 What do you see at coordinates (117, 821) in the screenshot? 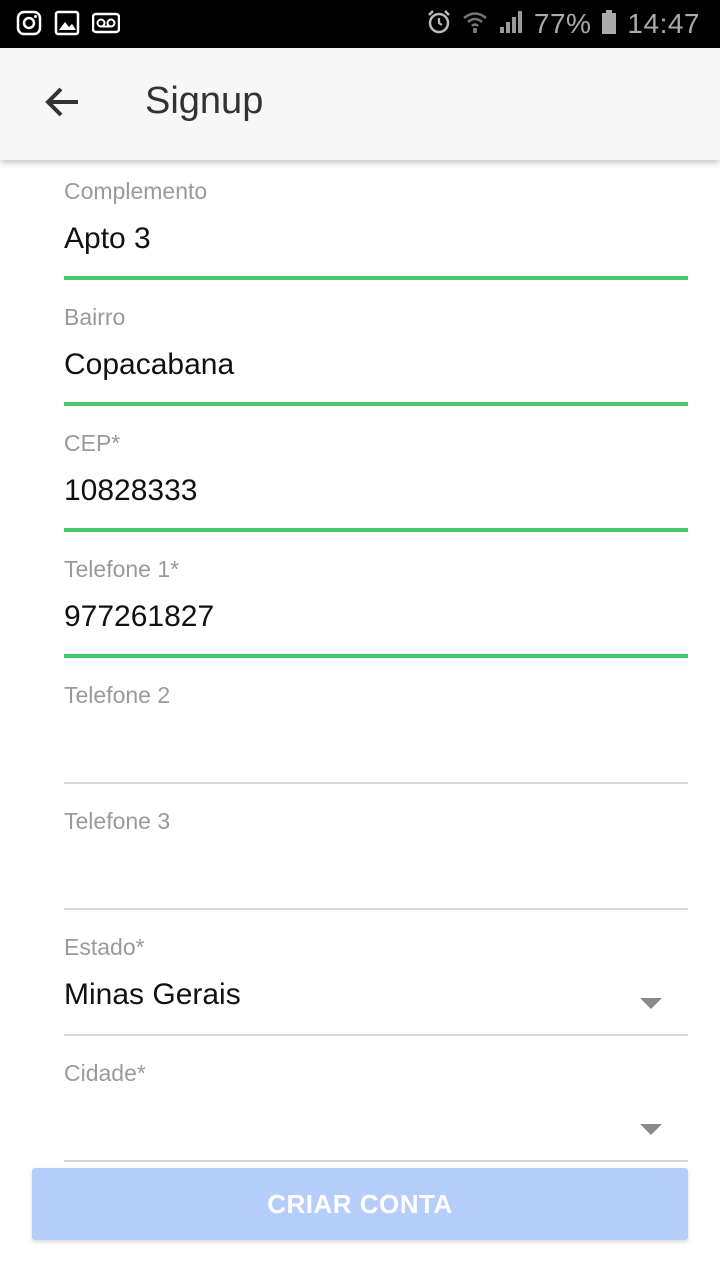
I see `field-label: Telefone 3` at bounding box center [117, 821].